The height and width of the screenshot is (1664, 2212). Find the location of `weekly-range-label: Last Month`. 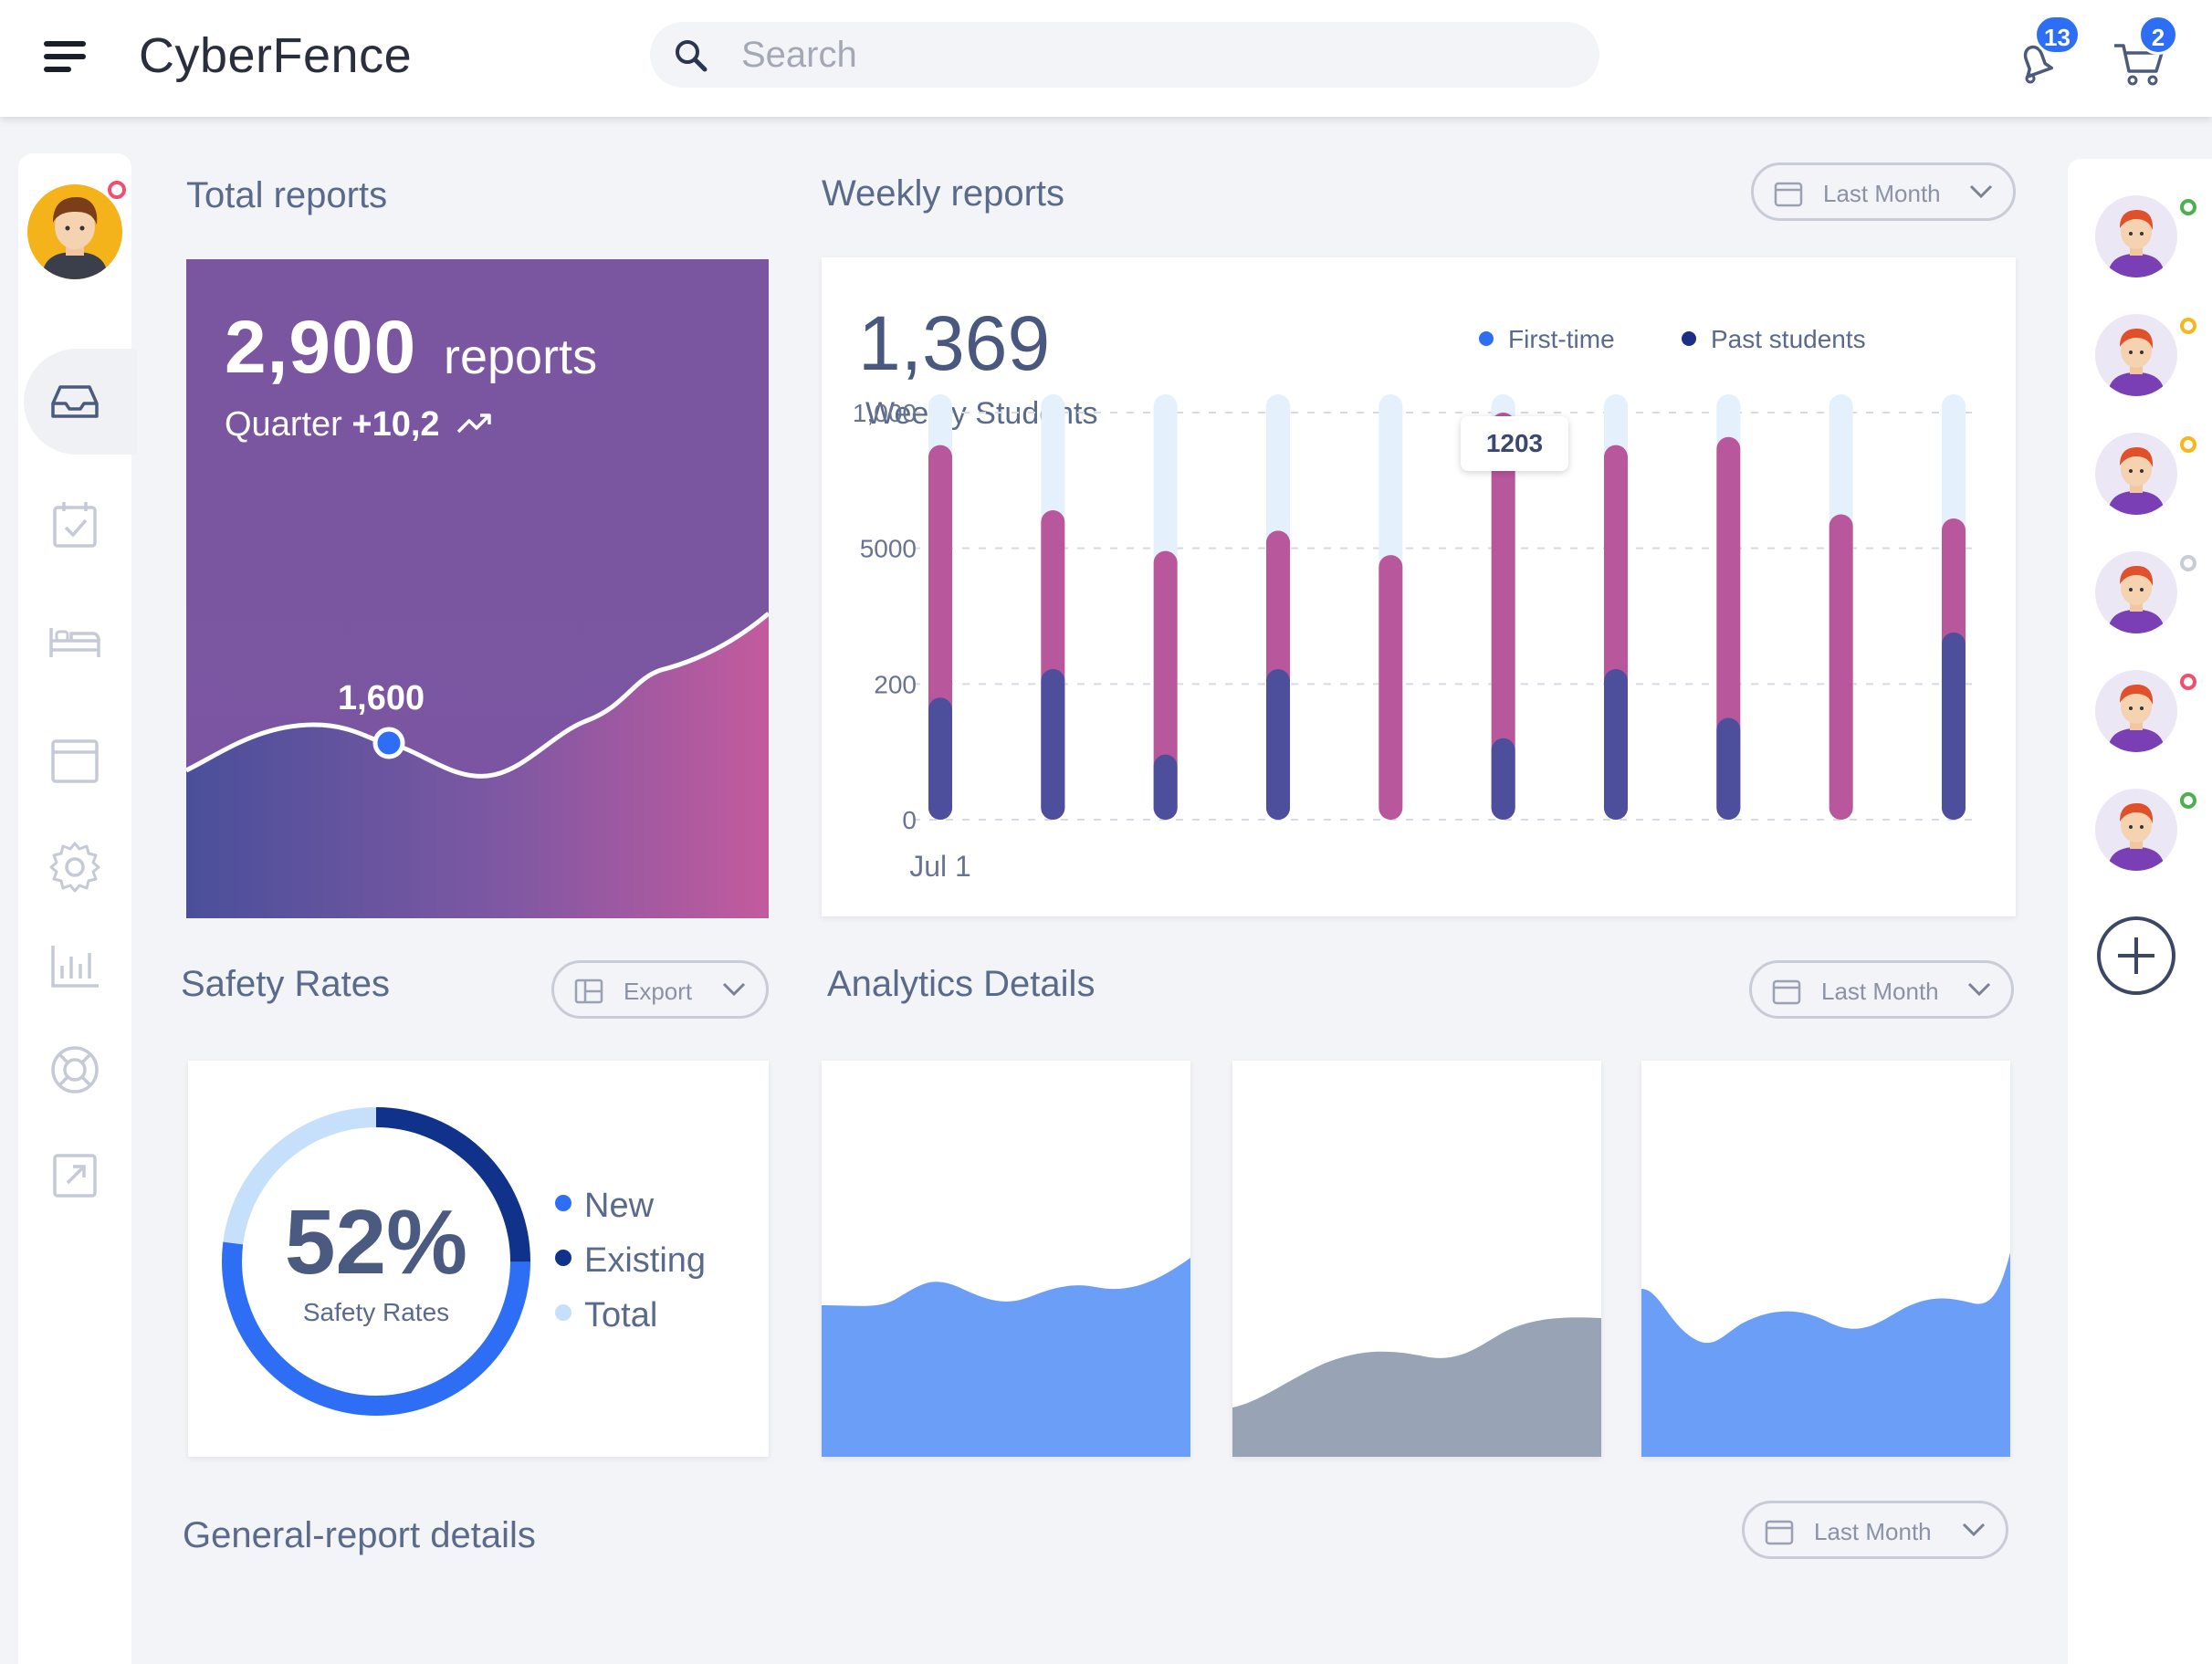

weekly-range-label: Last Month is located at coordinates (1882, 193).